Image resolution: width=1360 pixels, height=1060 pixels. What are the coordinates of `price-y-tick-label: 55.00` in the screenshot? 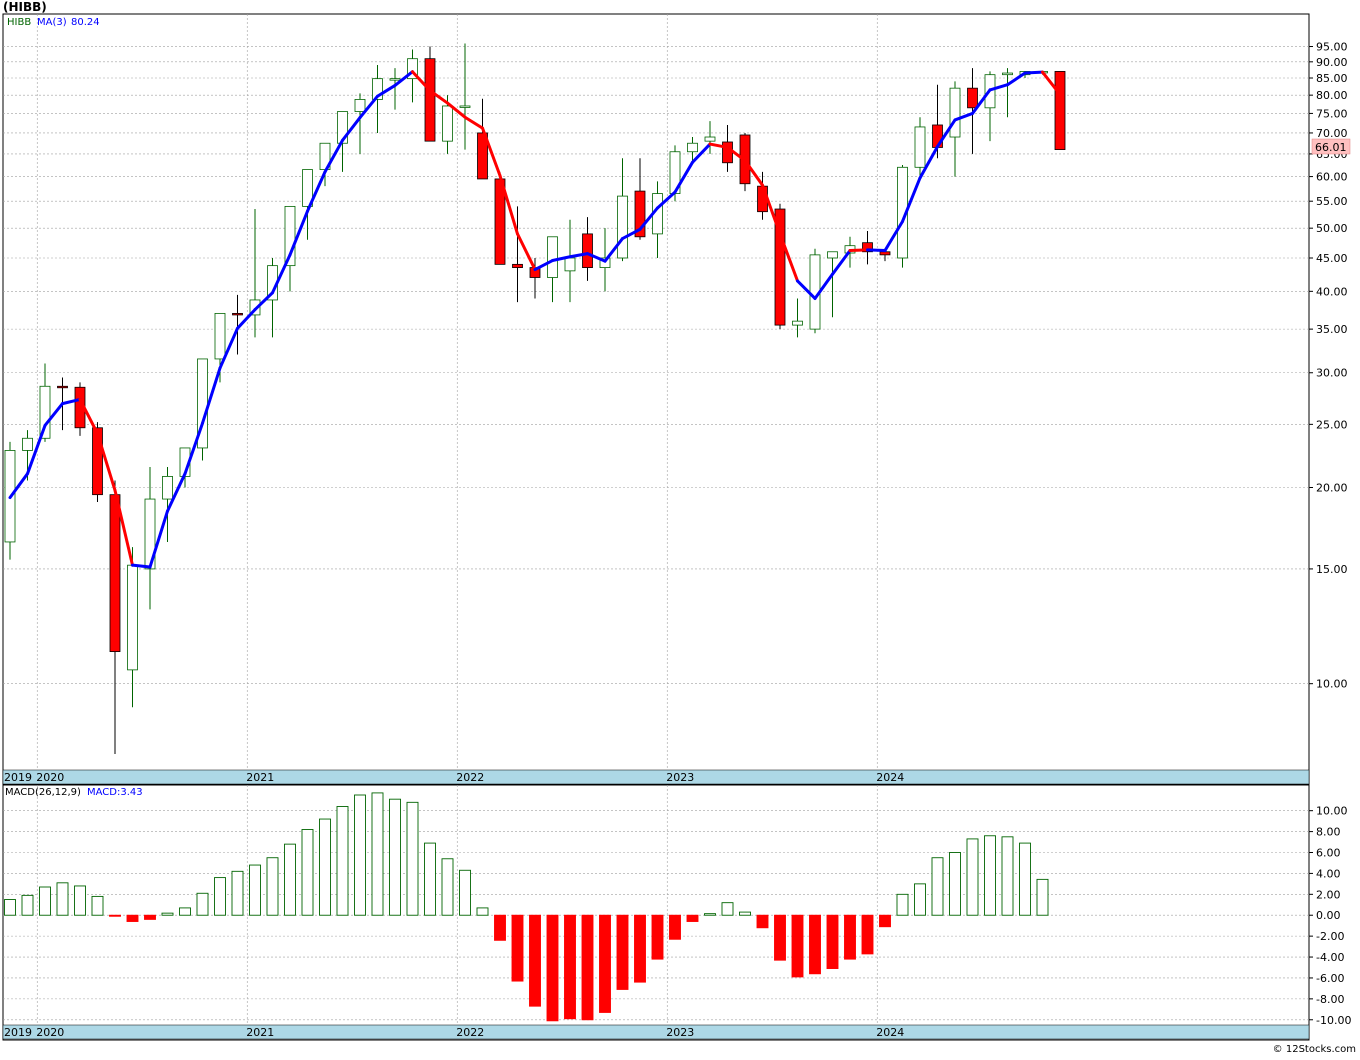 It's located at (1332, 201).